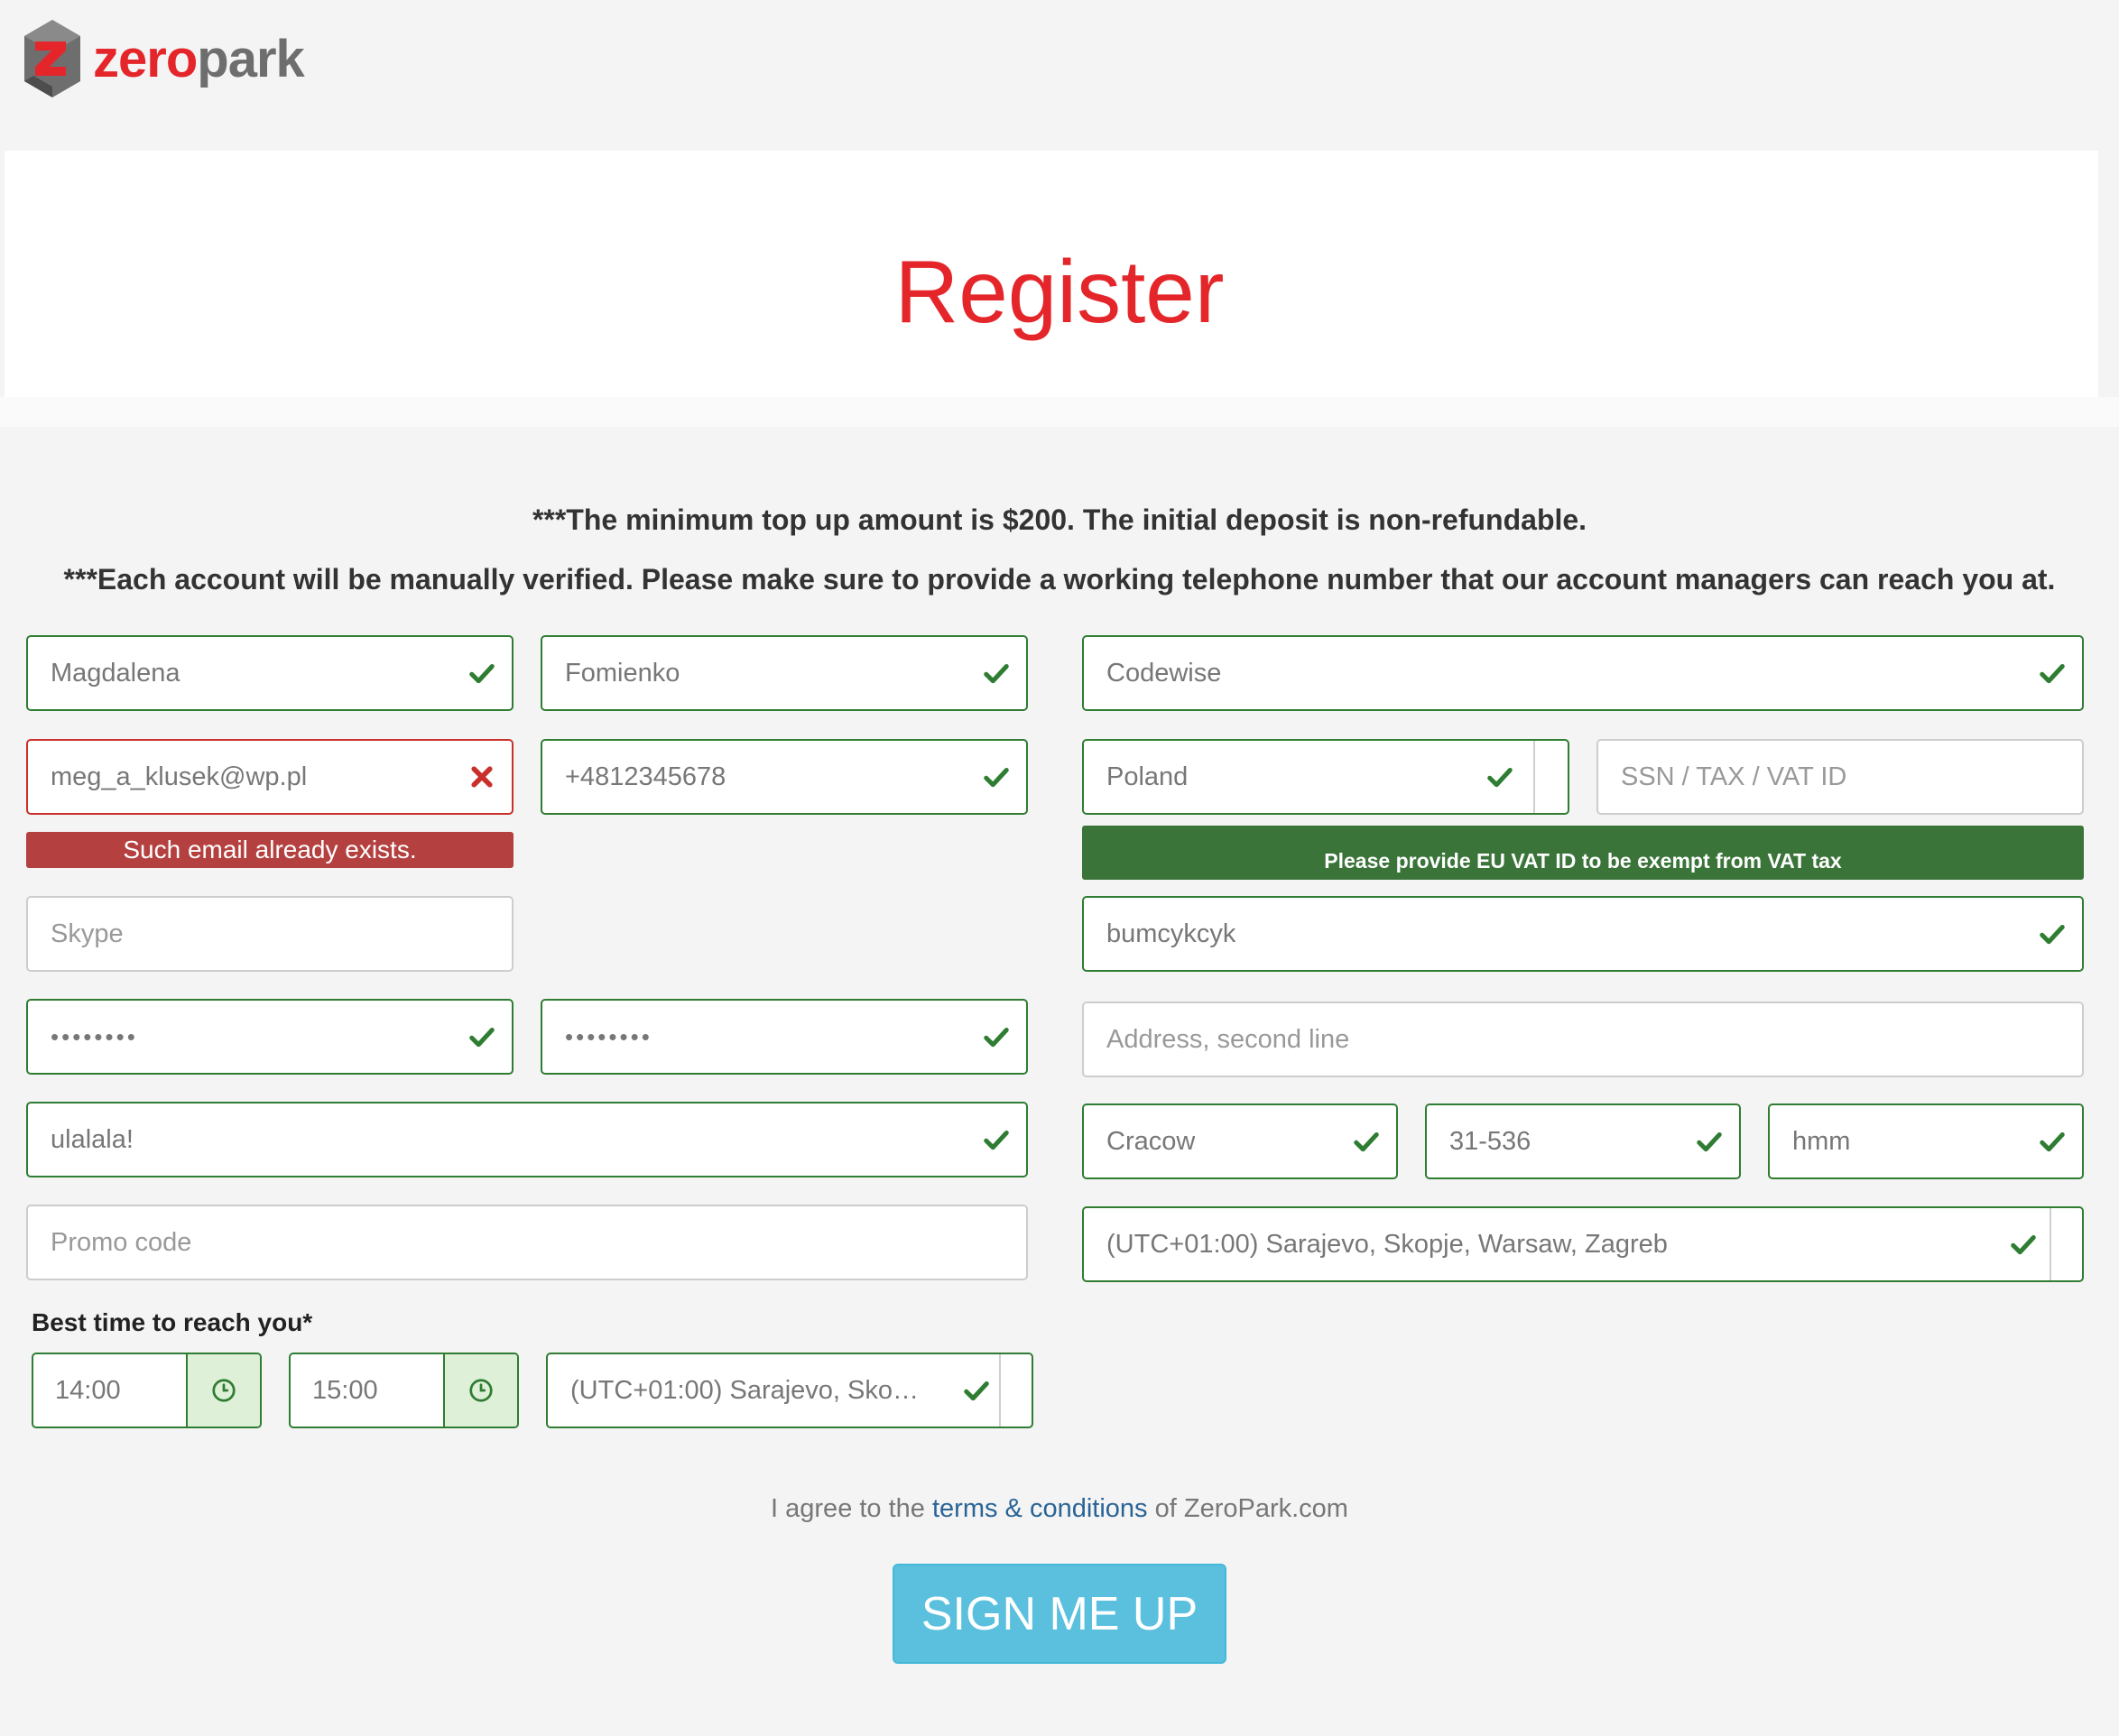 The width and height of the screenshot is (2119, 1736). What do you see at coordinates (270, 1037) in the screenshot?
I see `password-input: ••••••••` at bounding box center [270, 1037].